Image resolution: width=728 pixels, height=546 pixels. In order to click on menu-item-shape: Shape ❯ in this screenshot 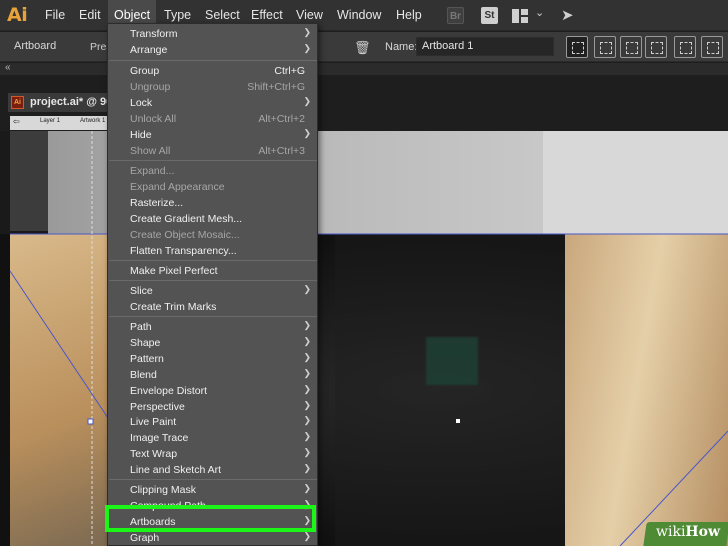, I will do `click(212, 343)`.